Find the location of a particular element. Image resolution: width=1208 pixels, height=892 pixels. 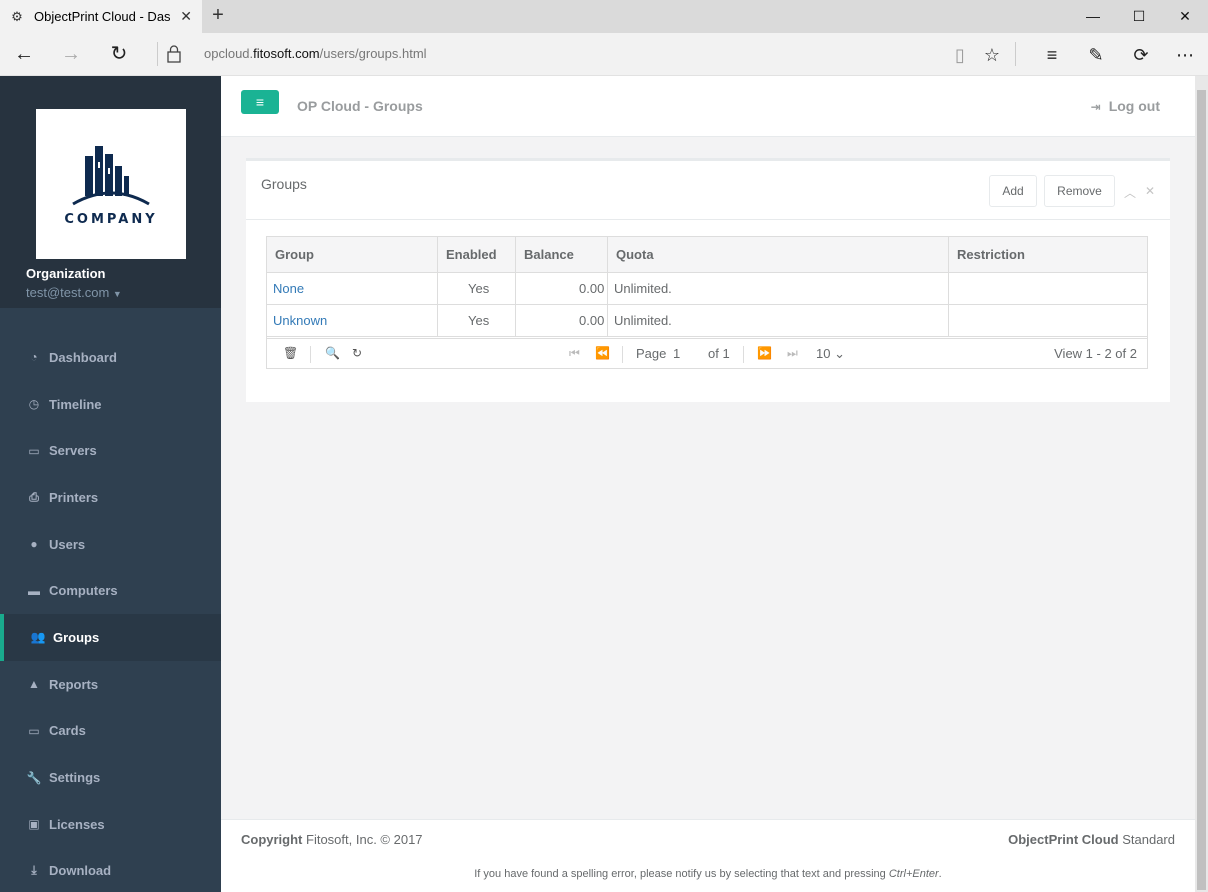

page-scrollbar is located at coordinates (1201, 484).